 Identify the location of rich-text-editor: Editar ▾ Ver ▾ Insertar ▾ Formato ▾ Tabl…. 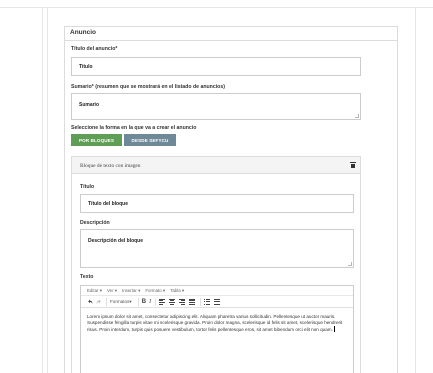
(217, 329).